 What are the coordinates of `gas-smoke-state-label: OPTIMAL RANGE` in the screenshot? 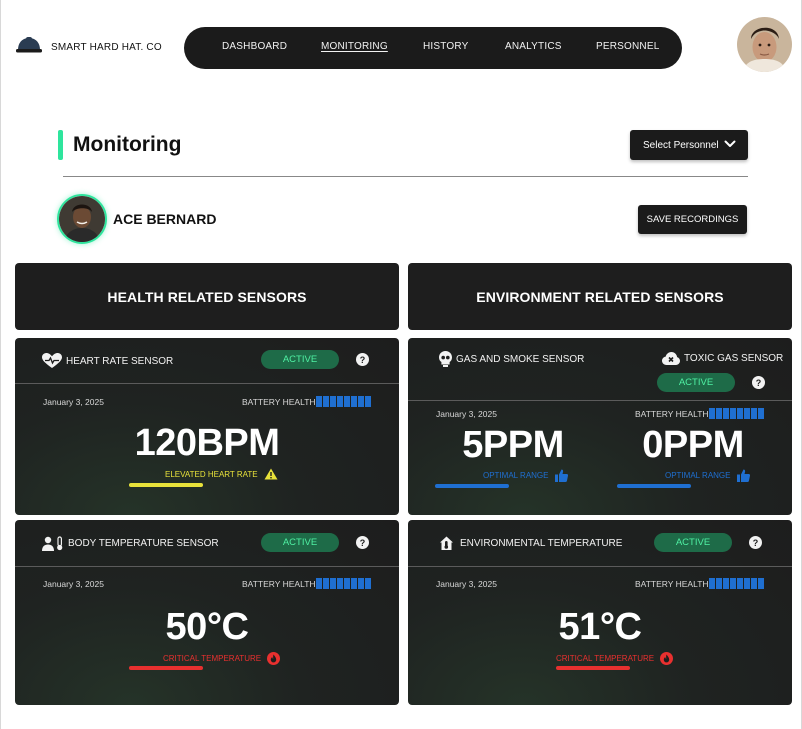 It's located at (516, 475).